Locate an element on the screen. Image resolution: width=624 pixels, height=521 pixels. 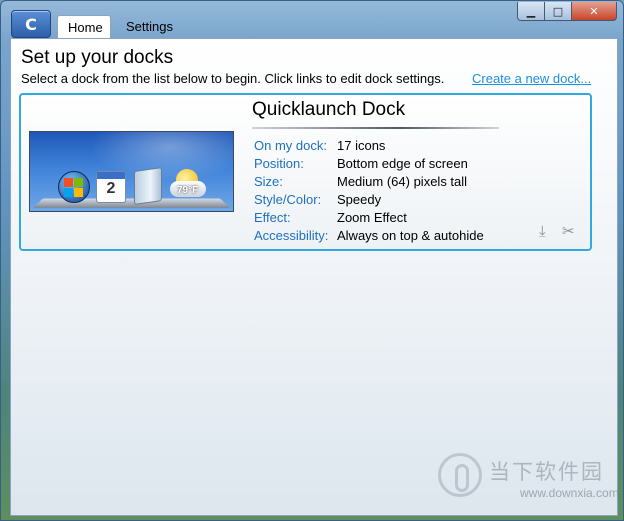
remove-tools-icon: ✂ is located at coordinates (568, 231).